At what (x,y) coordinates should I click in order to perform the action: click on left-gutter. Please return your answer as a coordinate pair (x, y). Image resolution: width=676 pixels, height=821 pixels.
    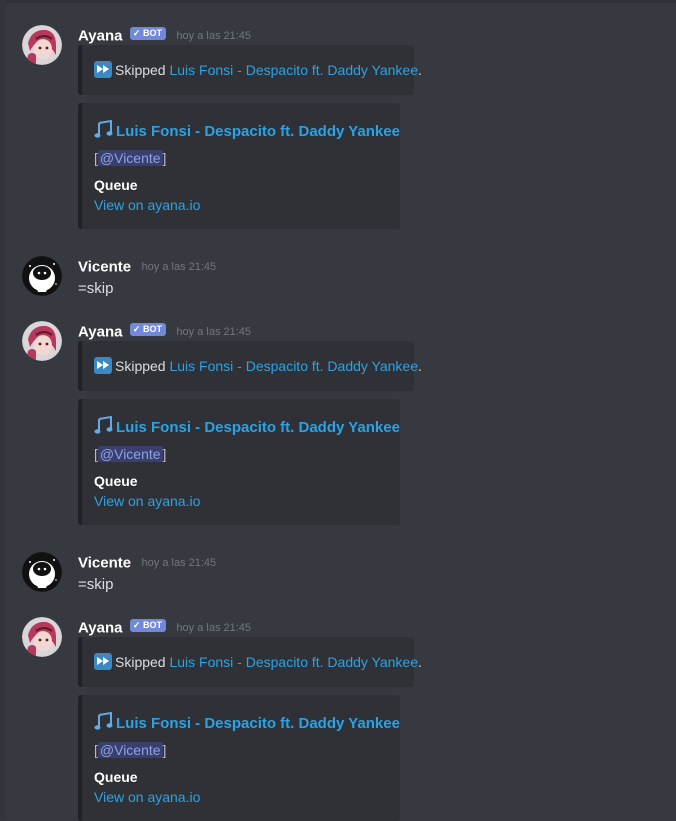
    Looking at the image, I should click on (3, 410).